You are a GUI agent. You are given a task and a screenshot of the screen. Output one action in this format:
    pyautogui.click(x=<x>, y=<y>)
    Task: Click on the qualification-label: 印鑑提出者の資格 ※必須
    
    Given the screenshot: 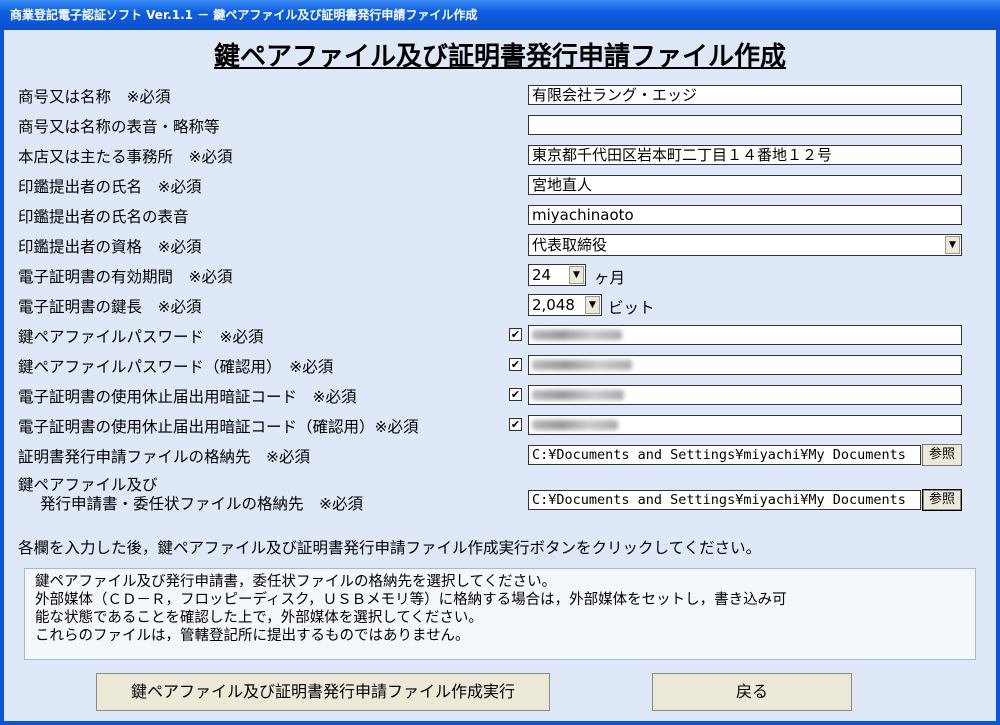 What is the action you would take?
    pyautogui.click(x=110, y=247)
    